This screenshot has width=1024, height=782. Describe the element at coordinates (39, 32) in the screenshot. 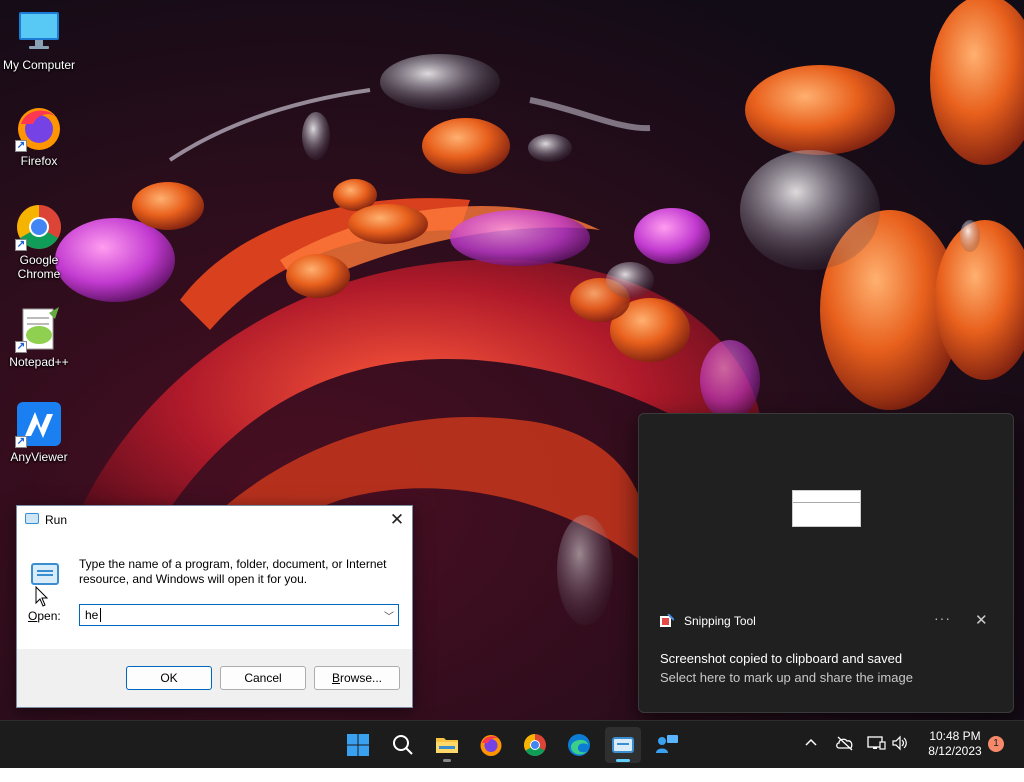

I see `monitor-icon` at that location.